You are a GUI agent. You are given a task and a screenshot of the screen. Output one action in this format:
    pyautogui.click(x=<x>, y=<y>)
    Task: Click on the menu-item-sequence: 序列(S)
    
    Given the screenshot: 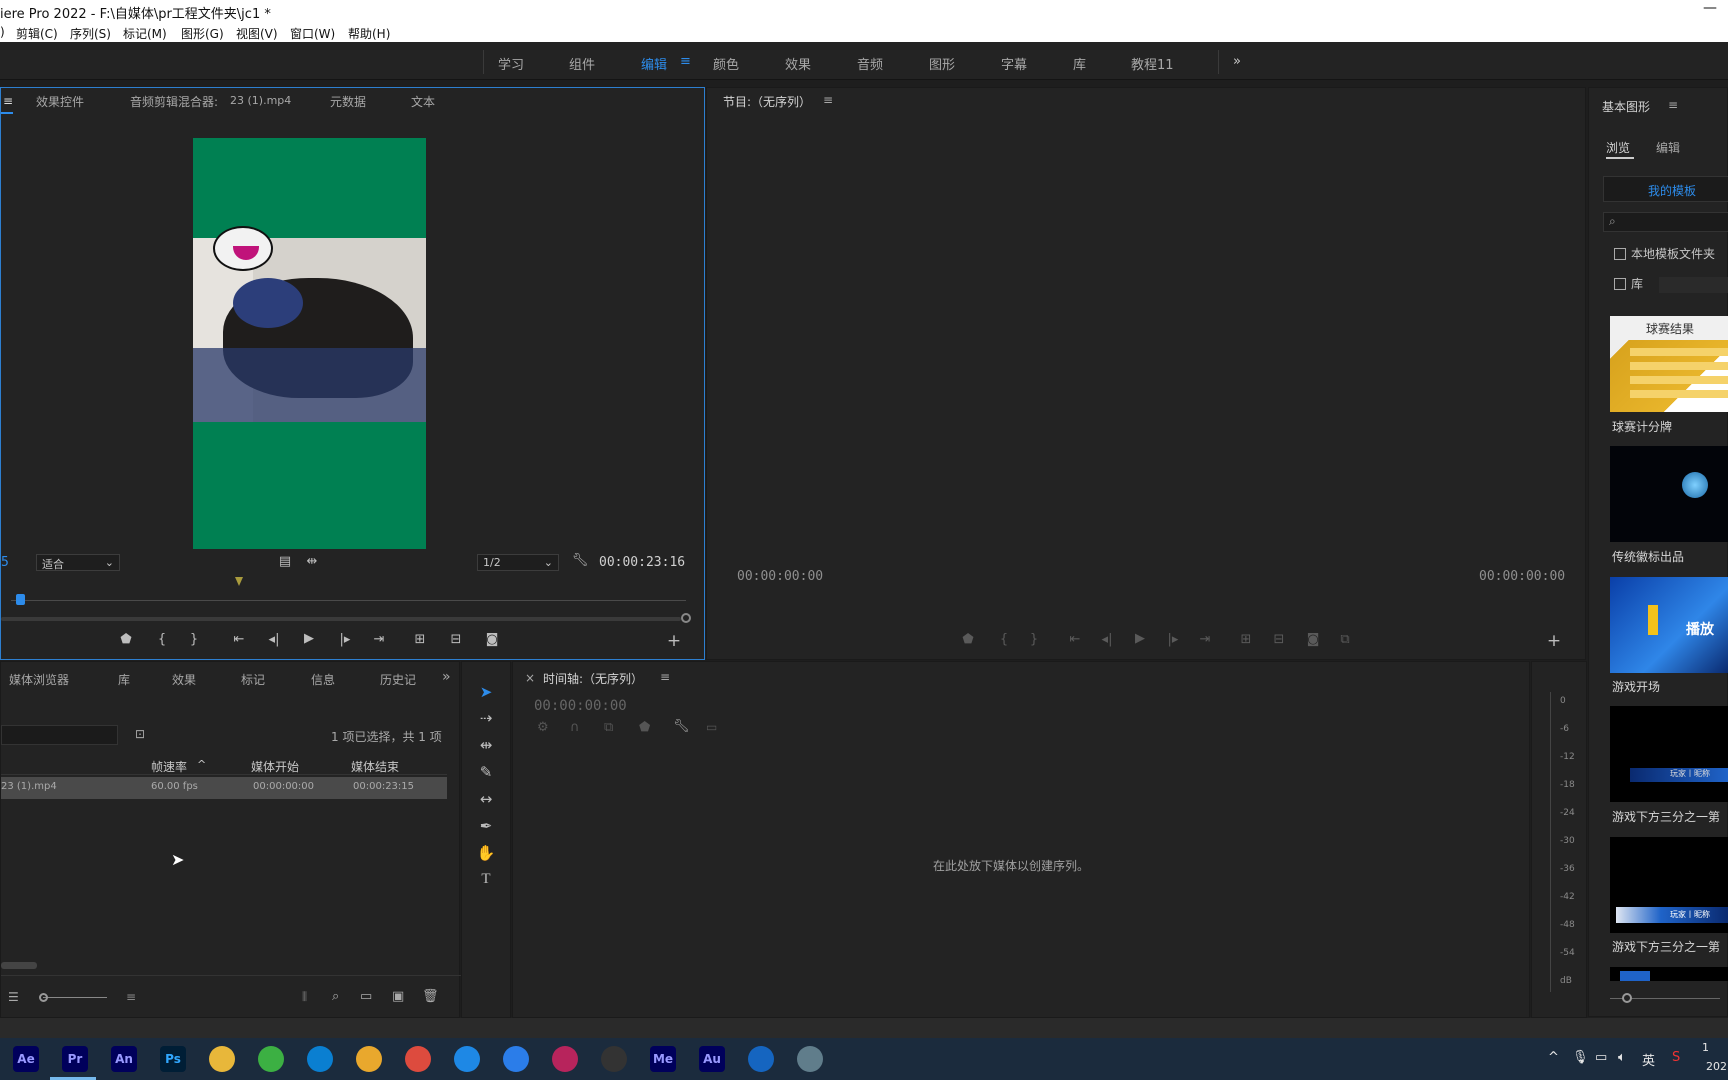 What is the action you would take?
    pyautogui.click(x=90, y=33)
    